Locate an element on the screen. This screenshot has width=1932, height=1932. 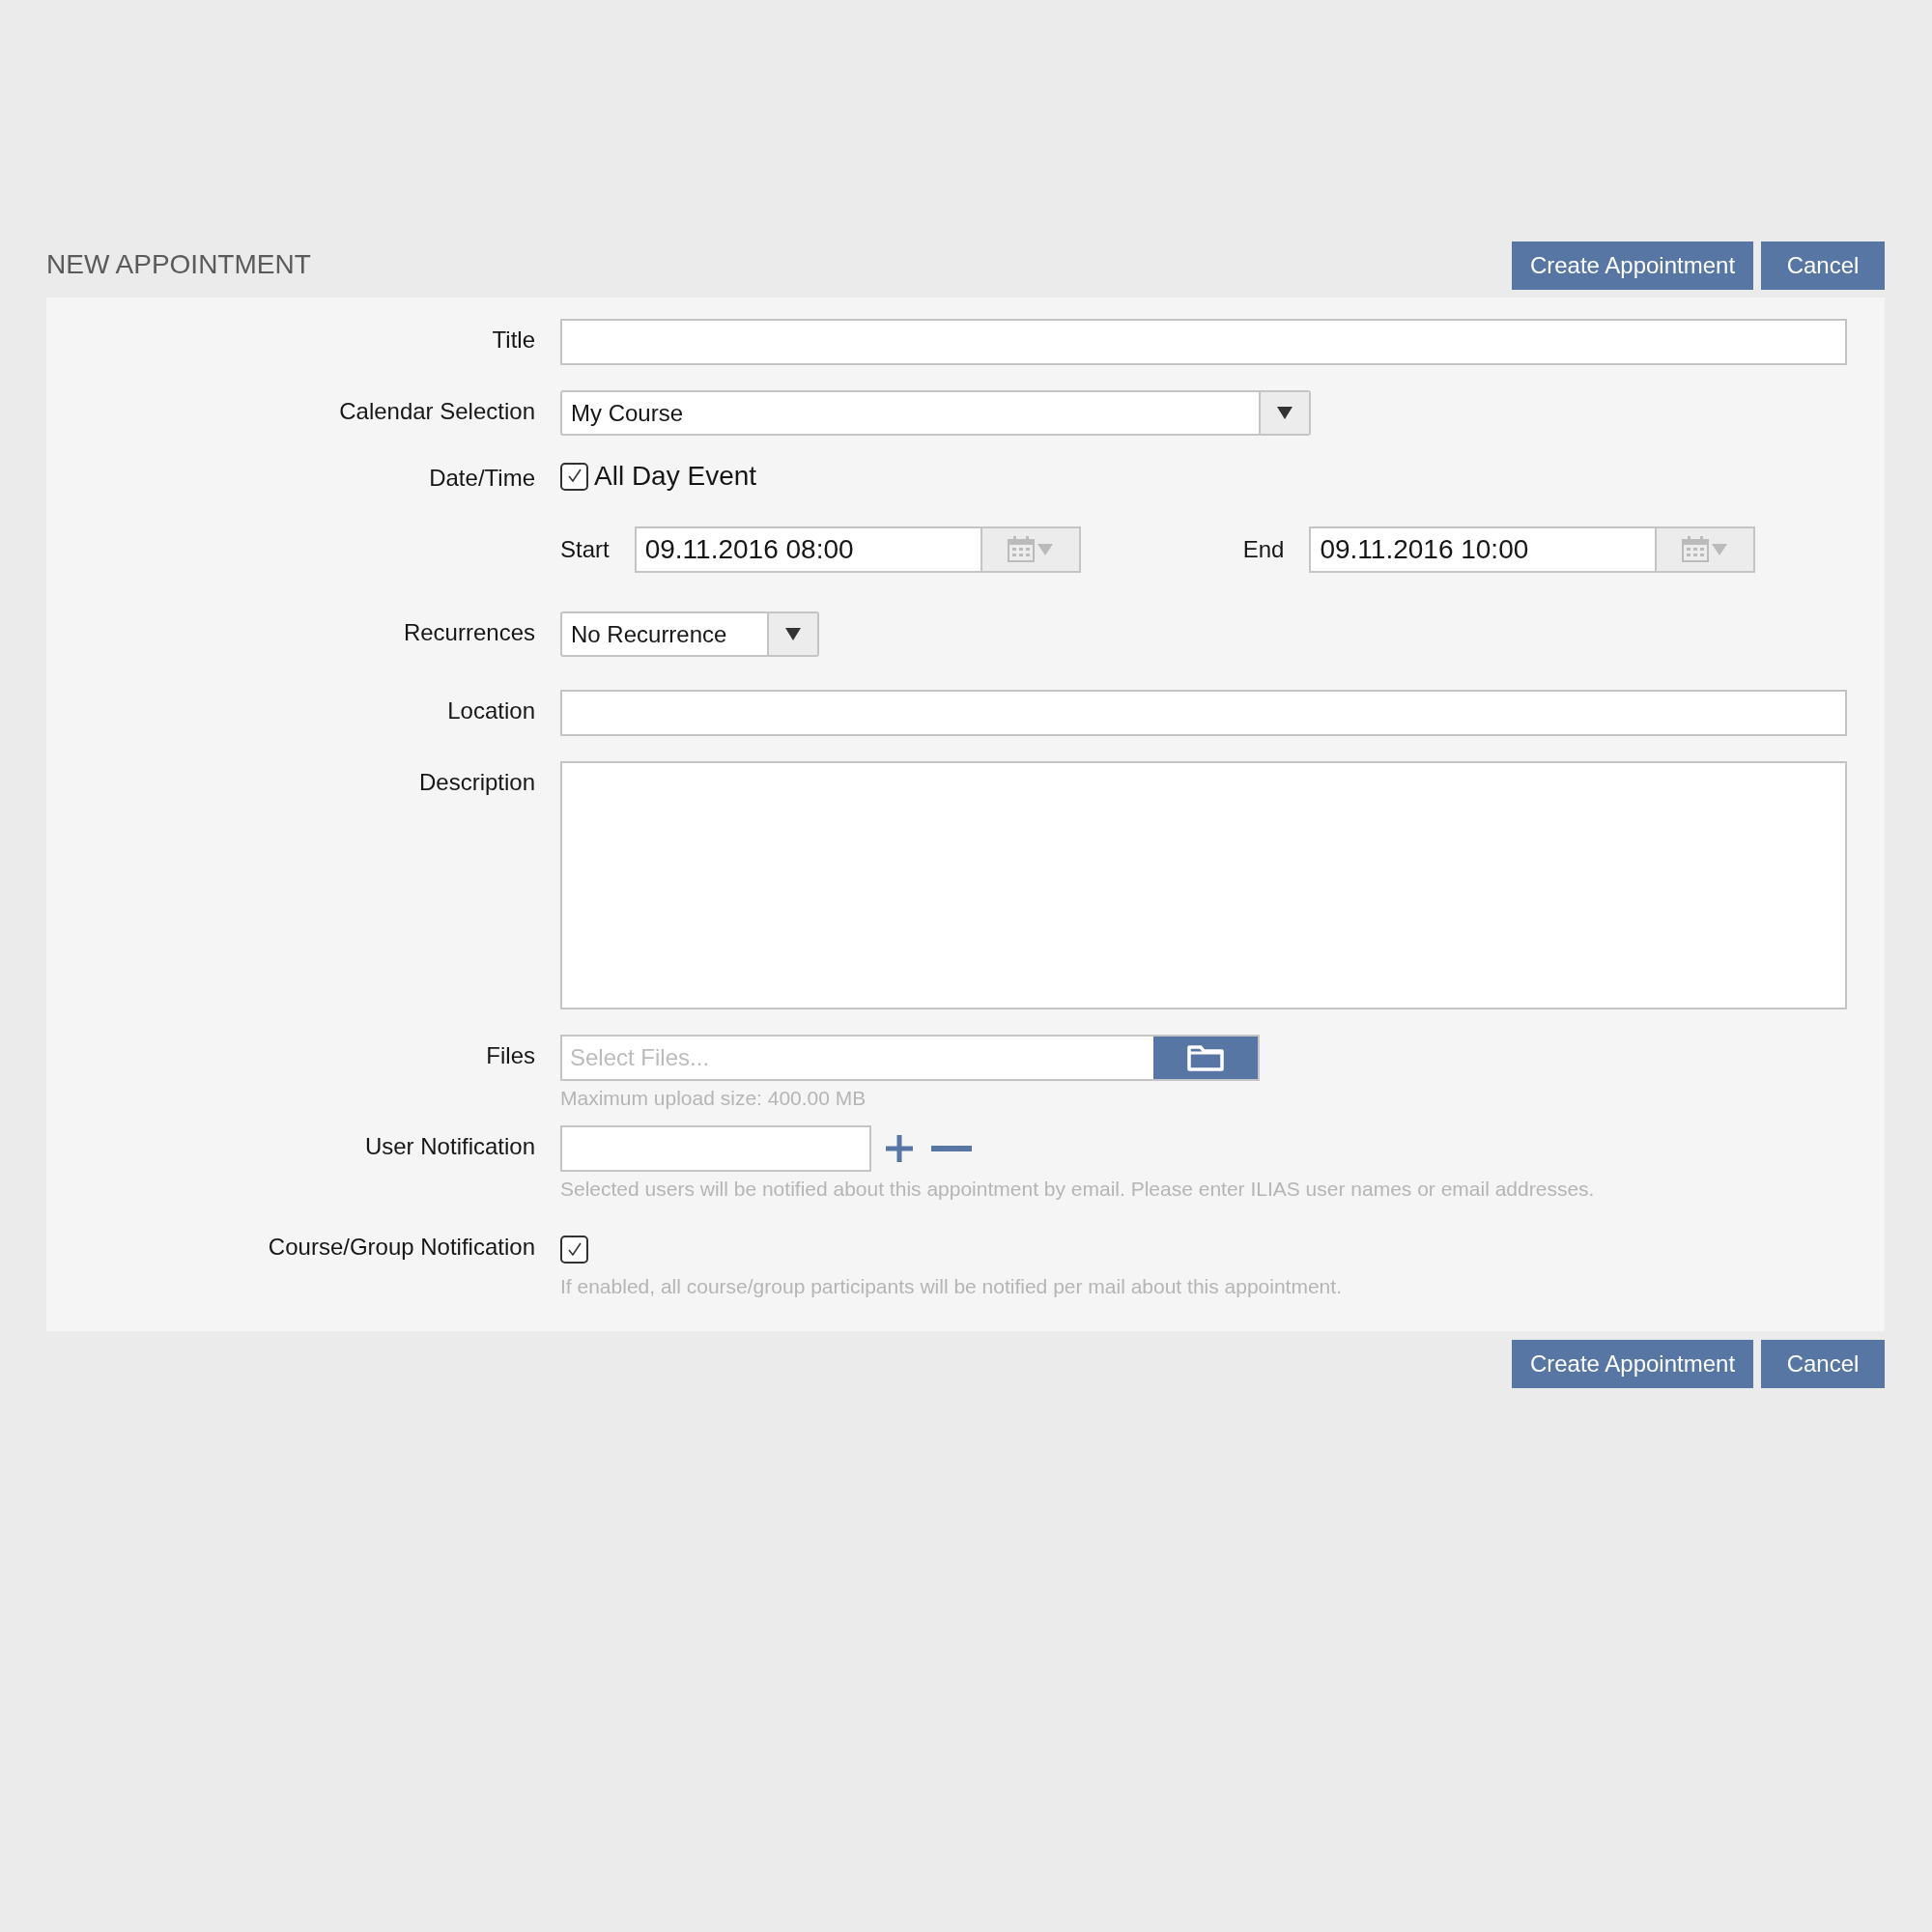
remove-icon is located at coordinates (951, 1148).